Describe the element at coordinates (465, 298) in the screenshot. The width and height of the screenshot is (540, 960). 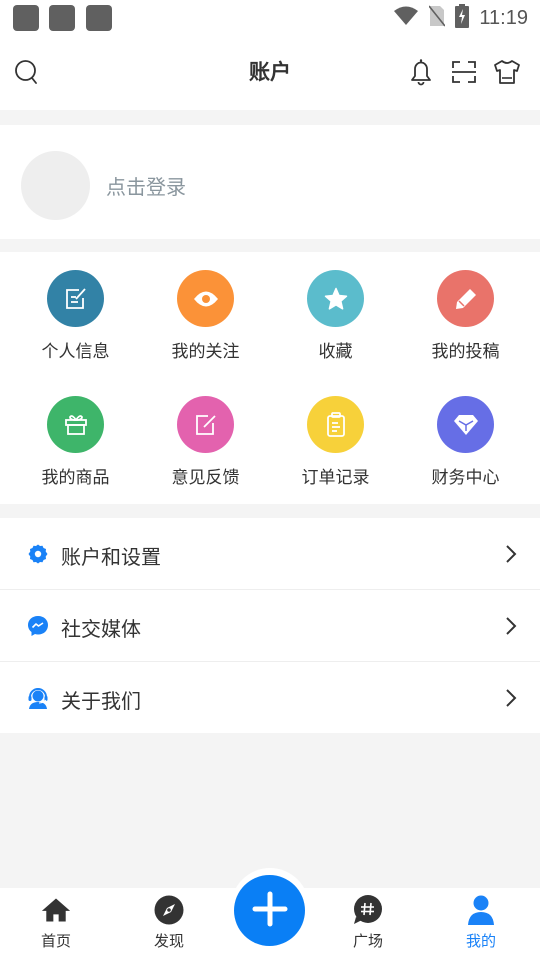
I see `pencil-icon` at that location.